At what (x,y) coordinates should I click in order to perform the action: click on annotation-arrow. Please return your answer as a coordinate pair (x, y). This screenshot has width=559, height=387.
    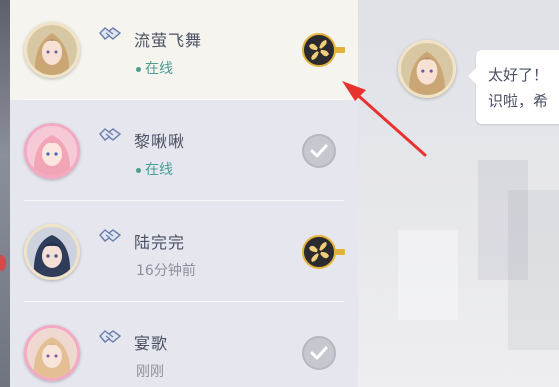
    Looking at the image, I should click on (384, 119).